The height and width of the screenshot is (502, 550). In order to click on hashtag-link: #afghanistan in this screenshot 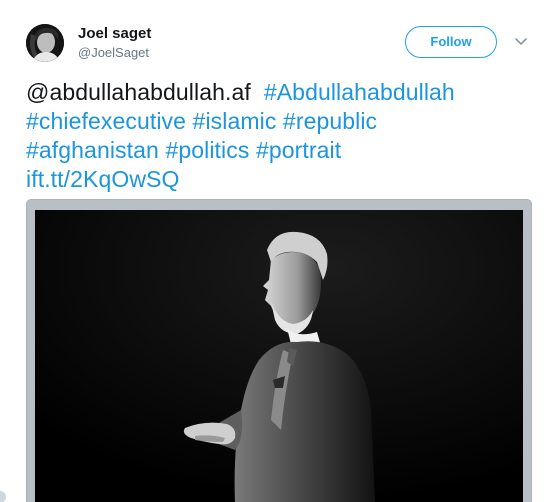, I will do `click(92, 150)`.